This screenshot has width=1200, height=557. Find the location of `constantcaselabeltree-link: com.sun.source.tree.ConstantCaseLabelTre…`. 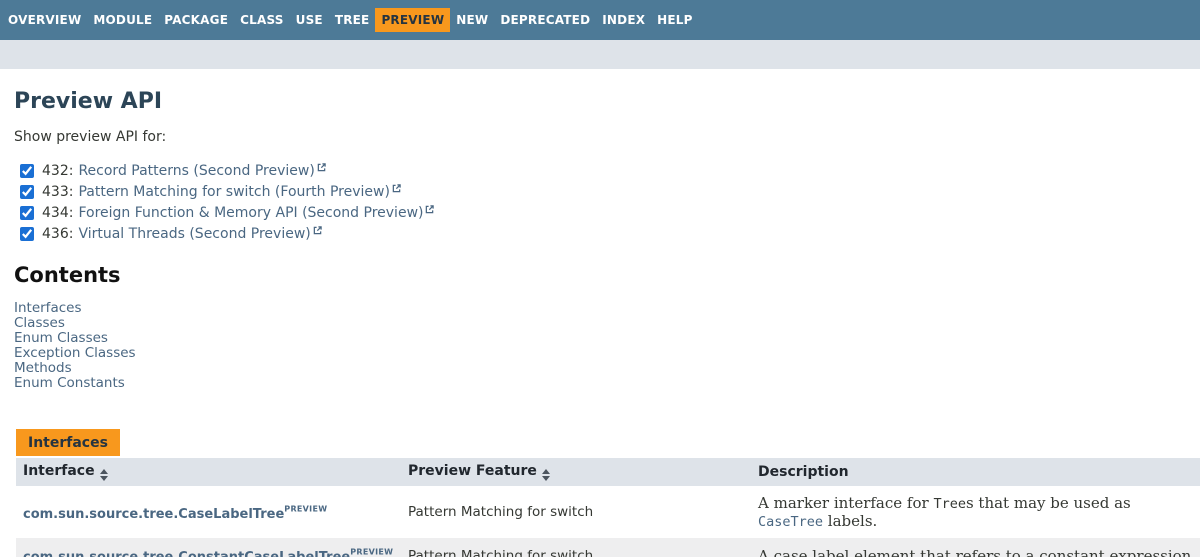

constantcaselabeltree-link: com.sun.source.tree.ConstantCaseLabelTre… is located at coordinates (186, 553).